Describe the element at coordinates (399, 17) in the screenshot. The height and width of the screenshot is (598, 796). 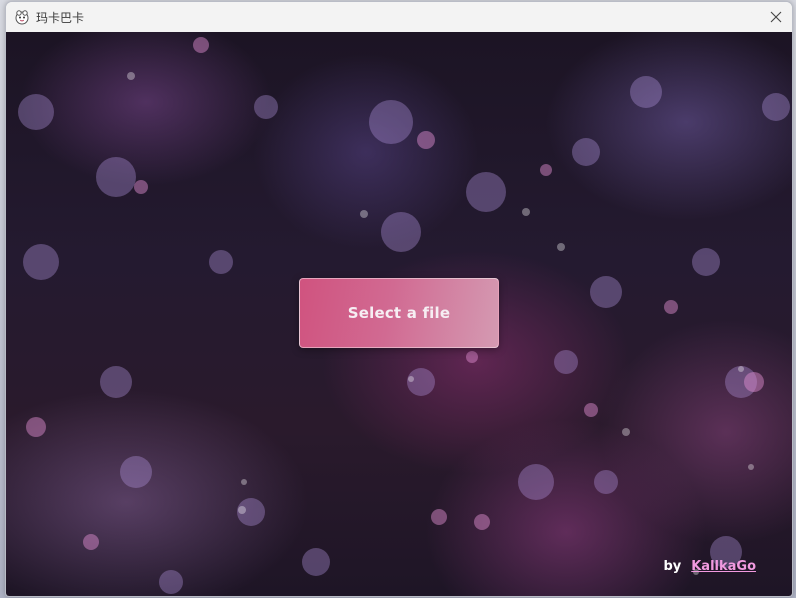
I see `title-bar: 玛卡巴卡` at that location.